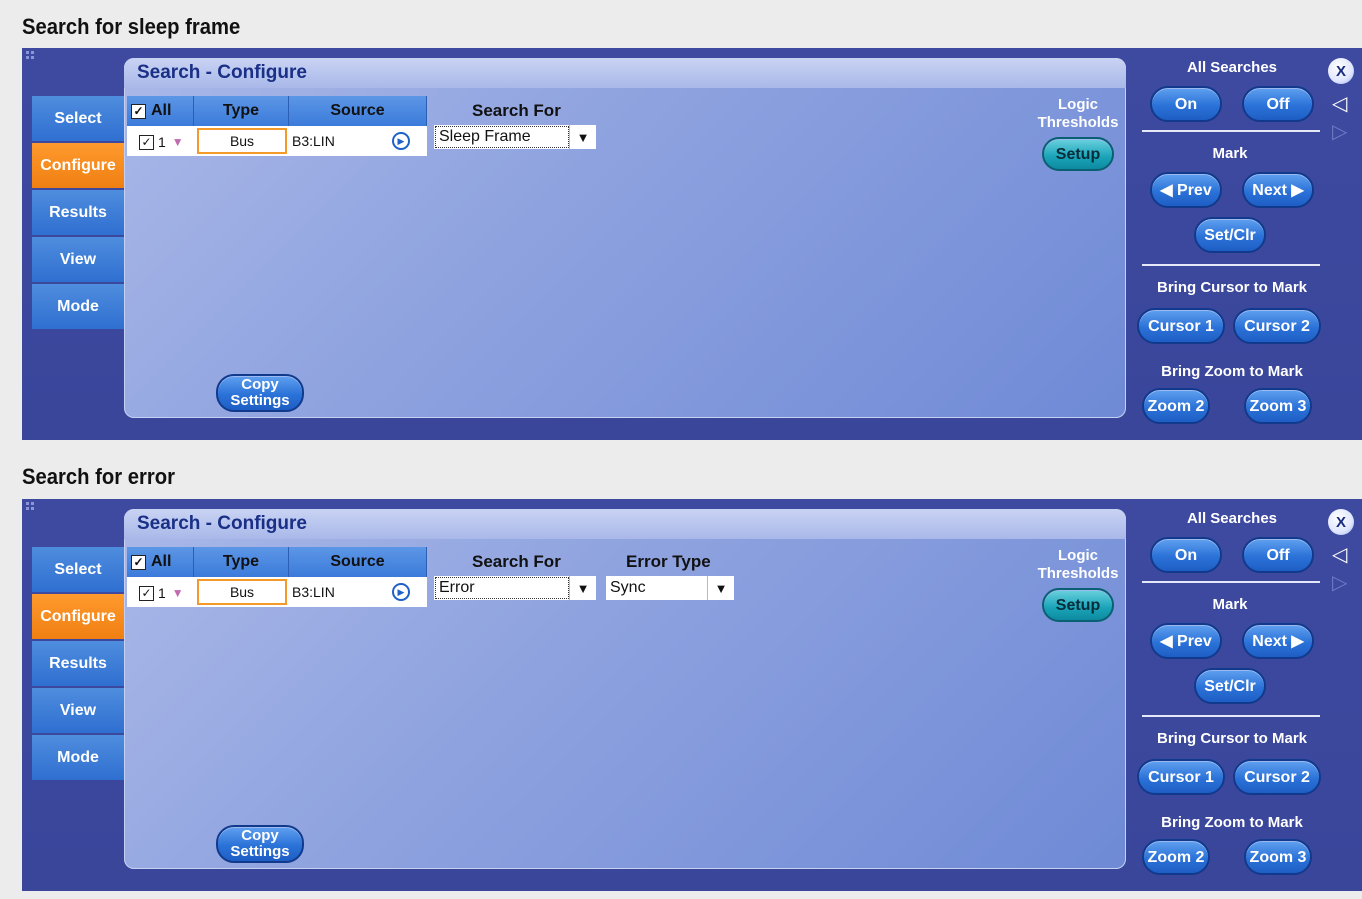  I want to click on search-for-dropdown: Sleep Frame ▼, so click(515, 137).